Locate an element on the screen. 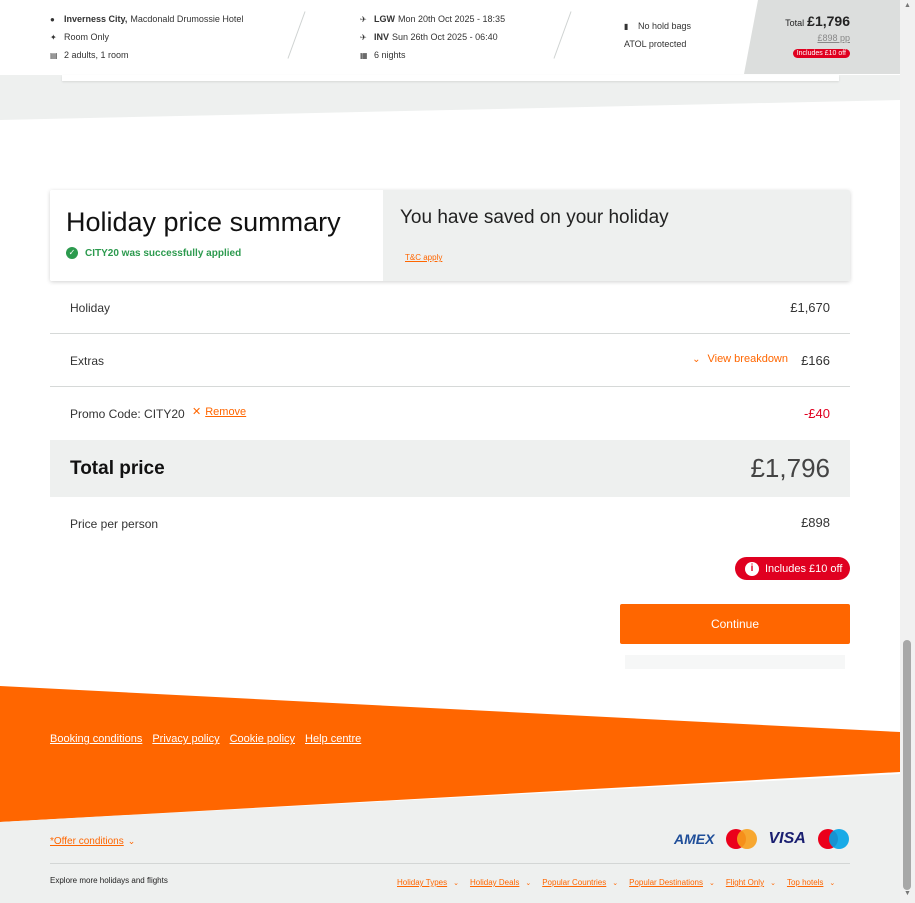  extras-label: Extras is located at coordinates (87, 361).